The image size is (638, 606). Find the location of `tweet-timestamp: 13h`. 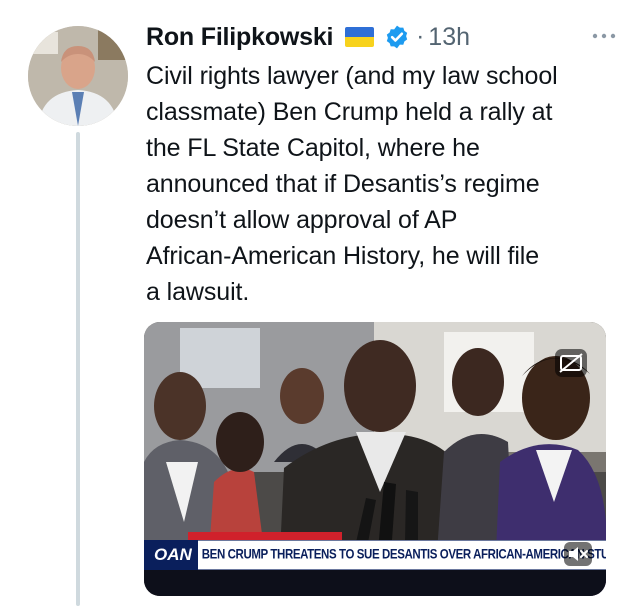

tweet-timestamp: 13h is located at coordinates (449, 37).